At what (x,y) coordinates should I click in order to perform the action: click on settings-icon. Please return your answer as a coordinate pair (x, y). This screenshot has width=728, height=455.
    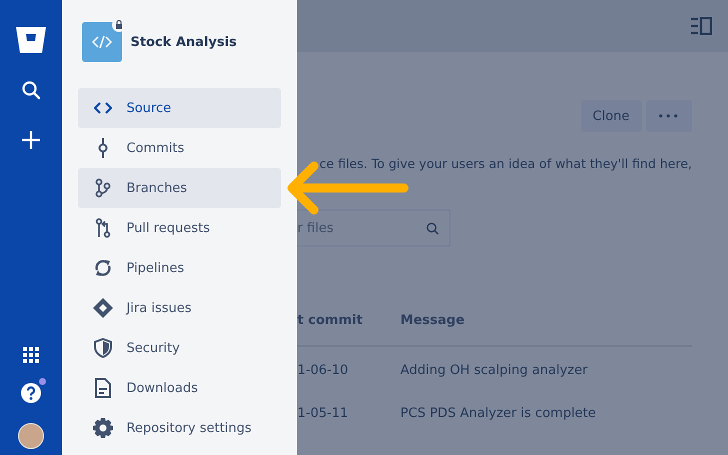
    Looking at the image, I should click on (103, 428).